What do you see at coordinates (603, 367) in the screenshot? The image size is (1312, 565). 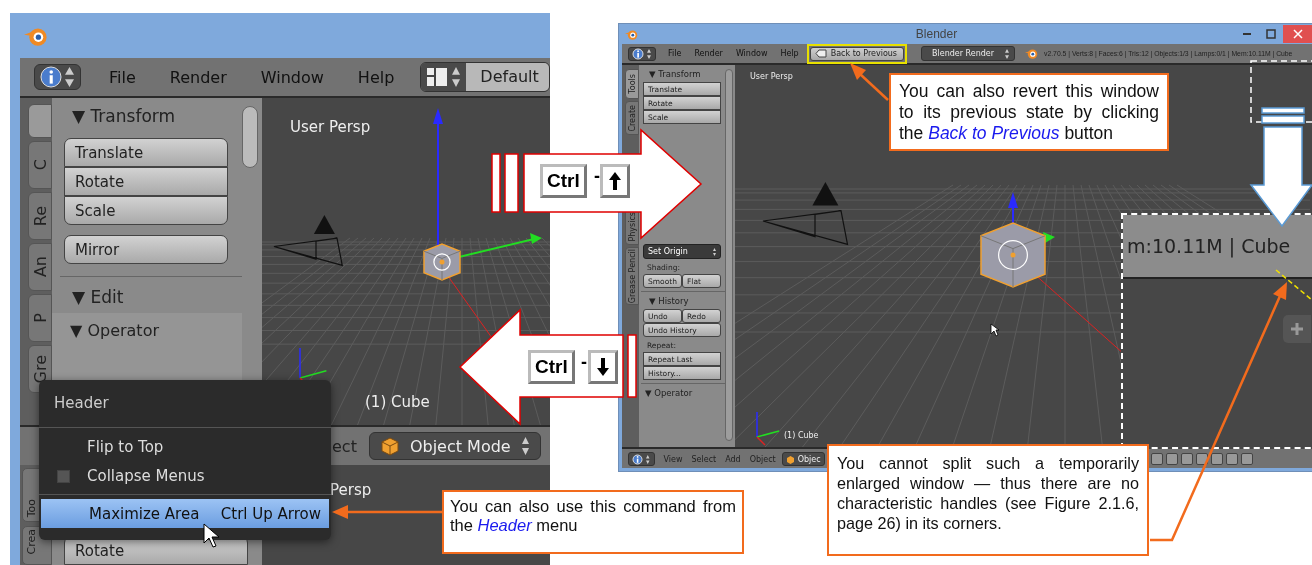 I see `down-arrow-icon` at bounding box center [603, 367].